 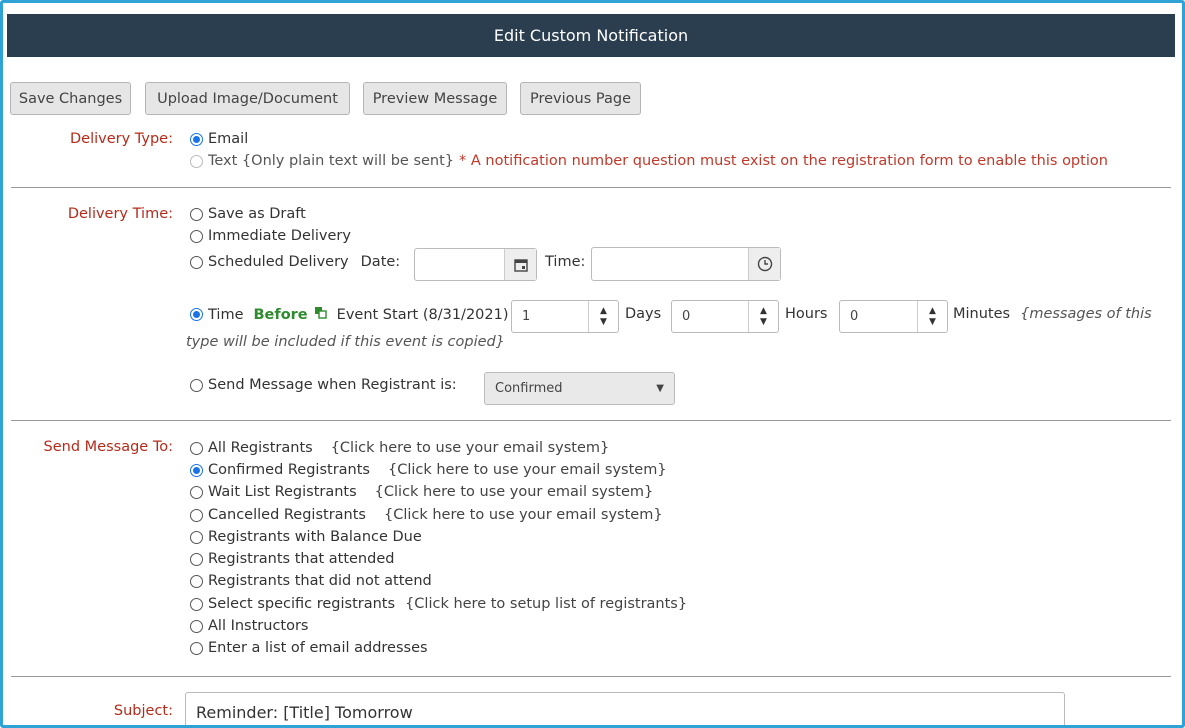 What do you see at coordinates (320, 581) in the screenshot?
I see `send-to-option-label: Registrants that did not attend` at bounding box center [320, 581].